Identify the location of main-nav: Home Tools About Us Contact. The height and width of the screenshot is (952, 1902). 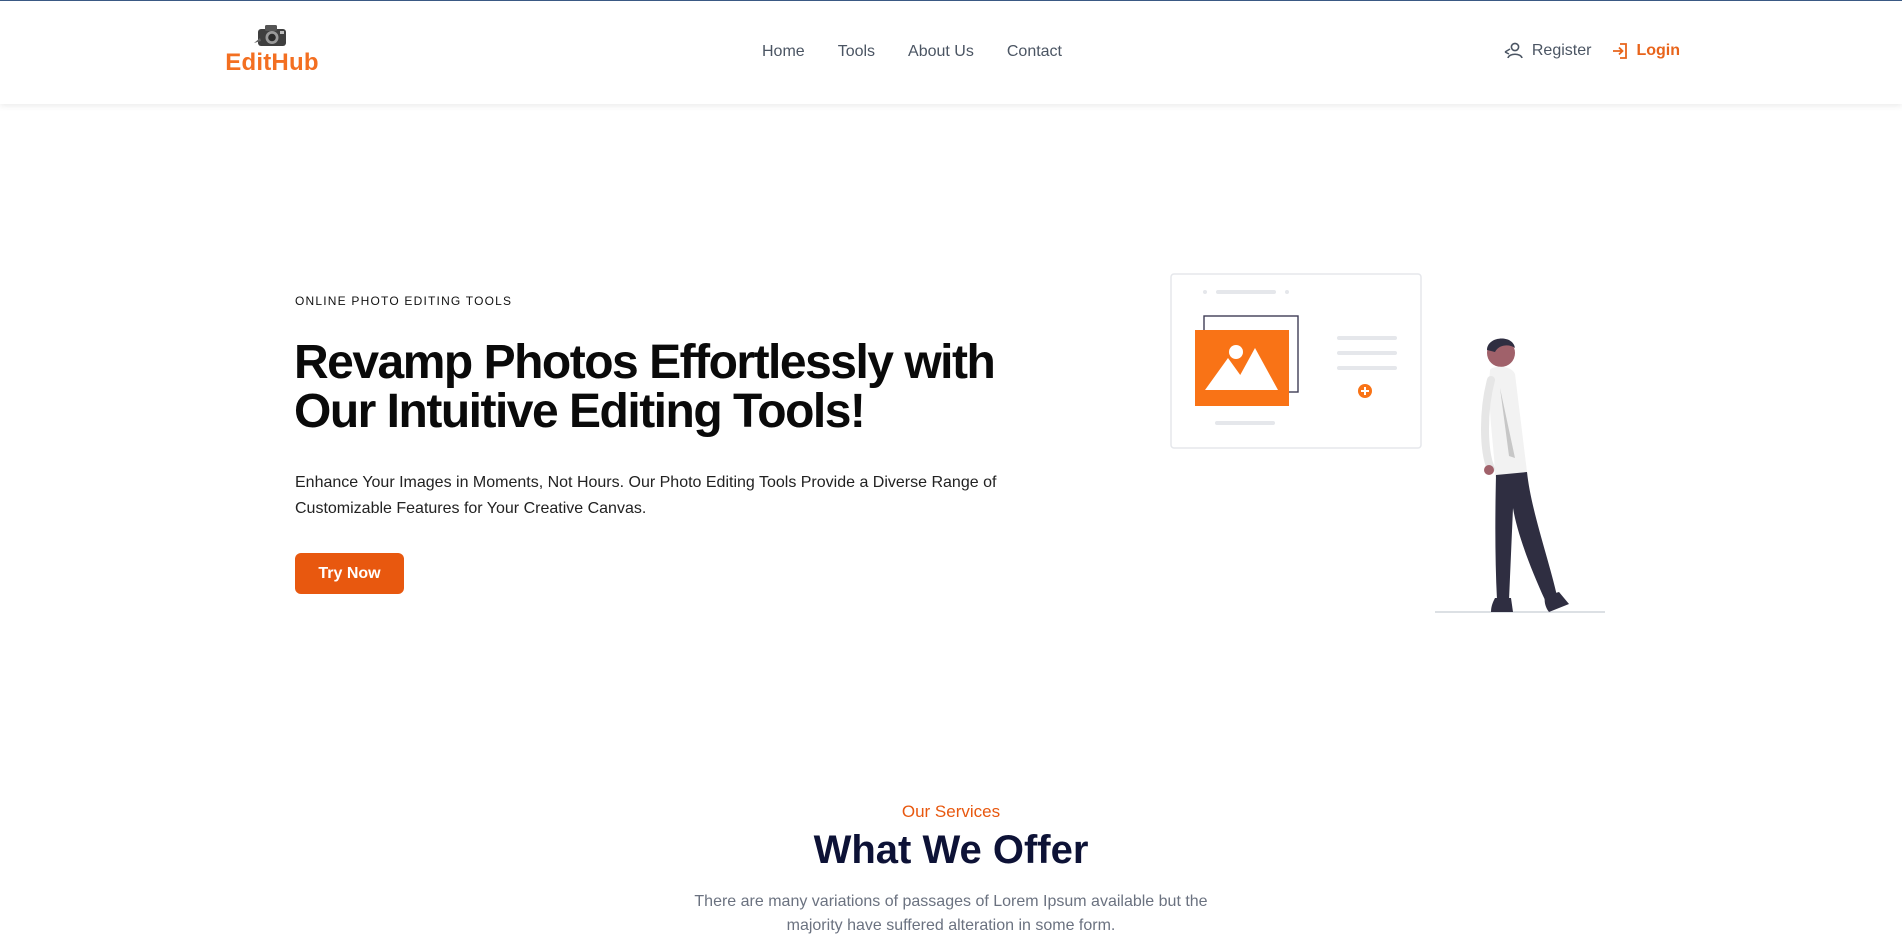
(912, 52).